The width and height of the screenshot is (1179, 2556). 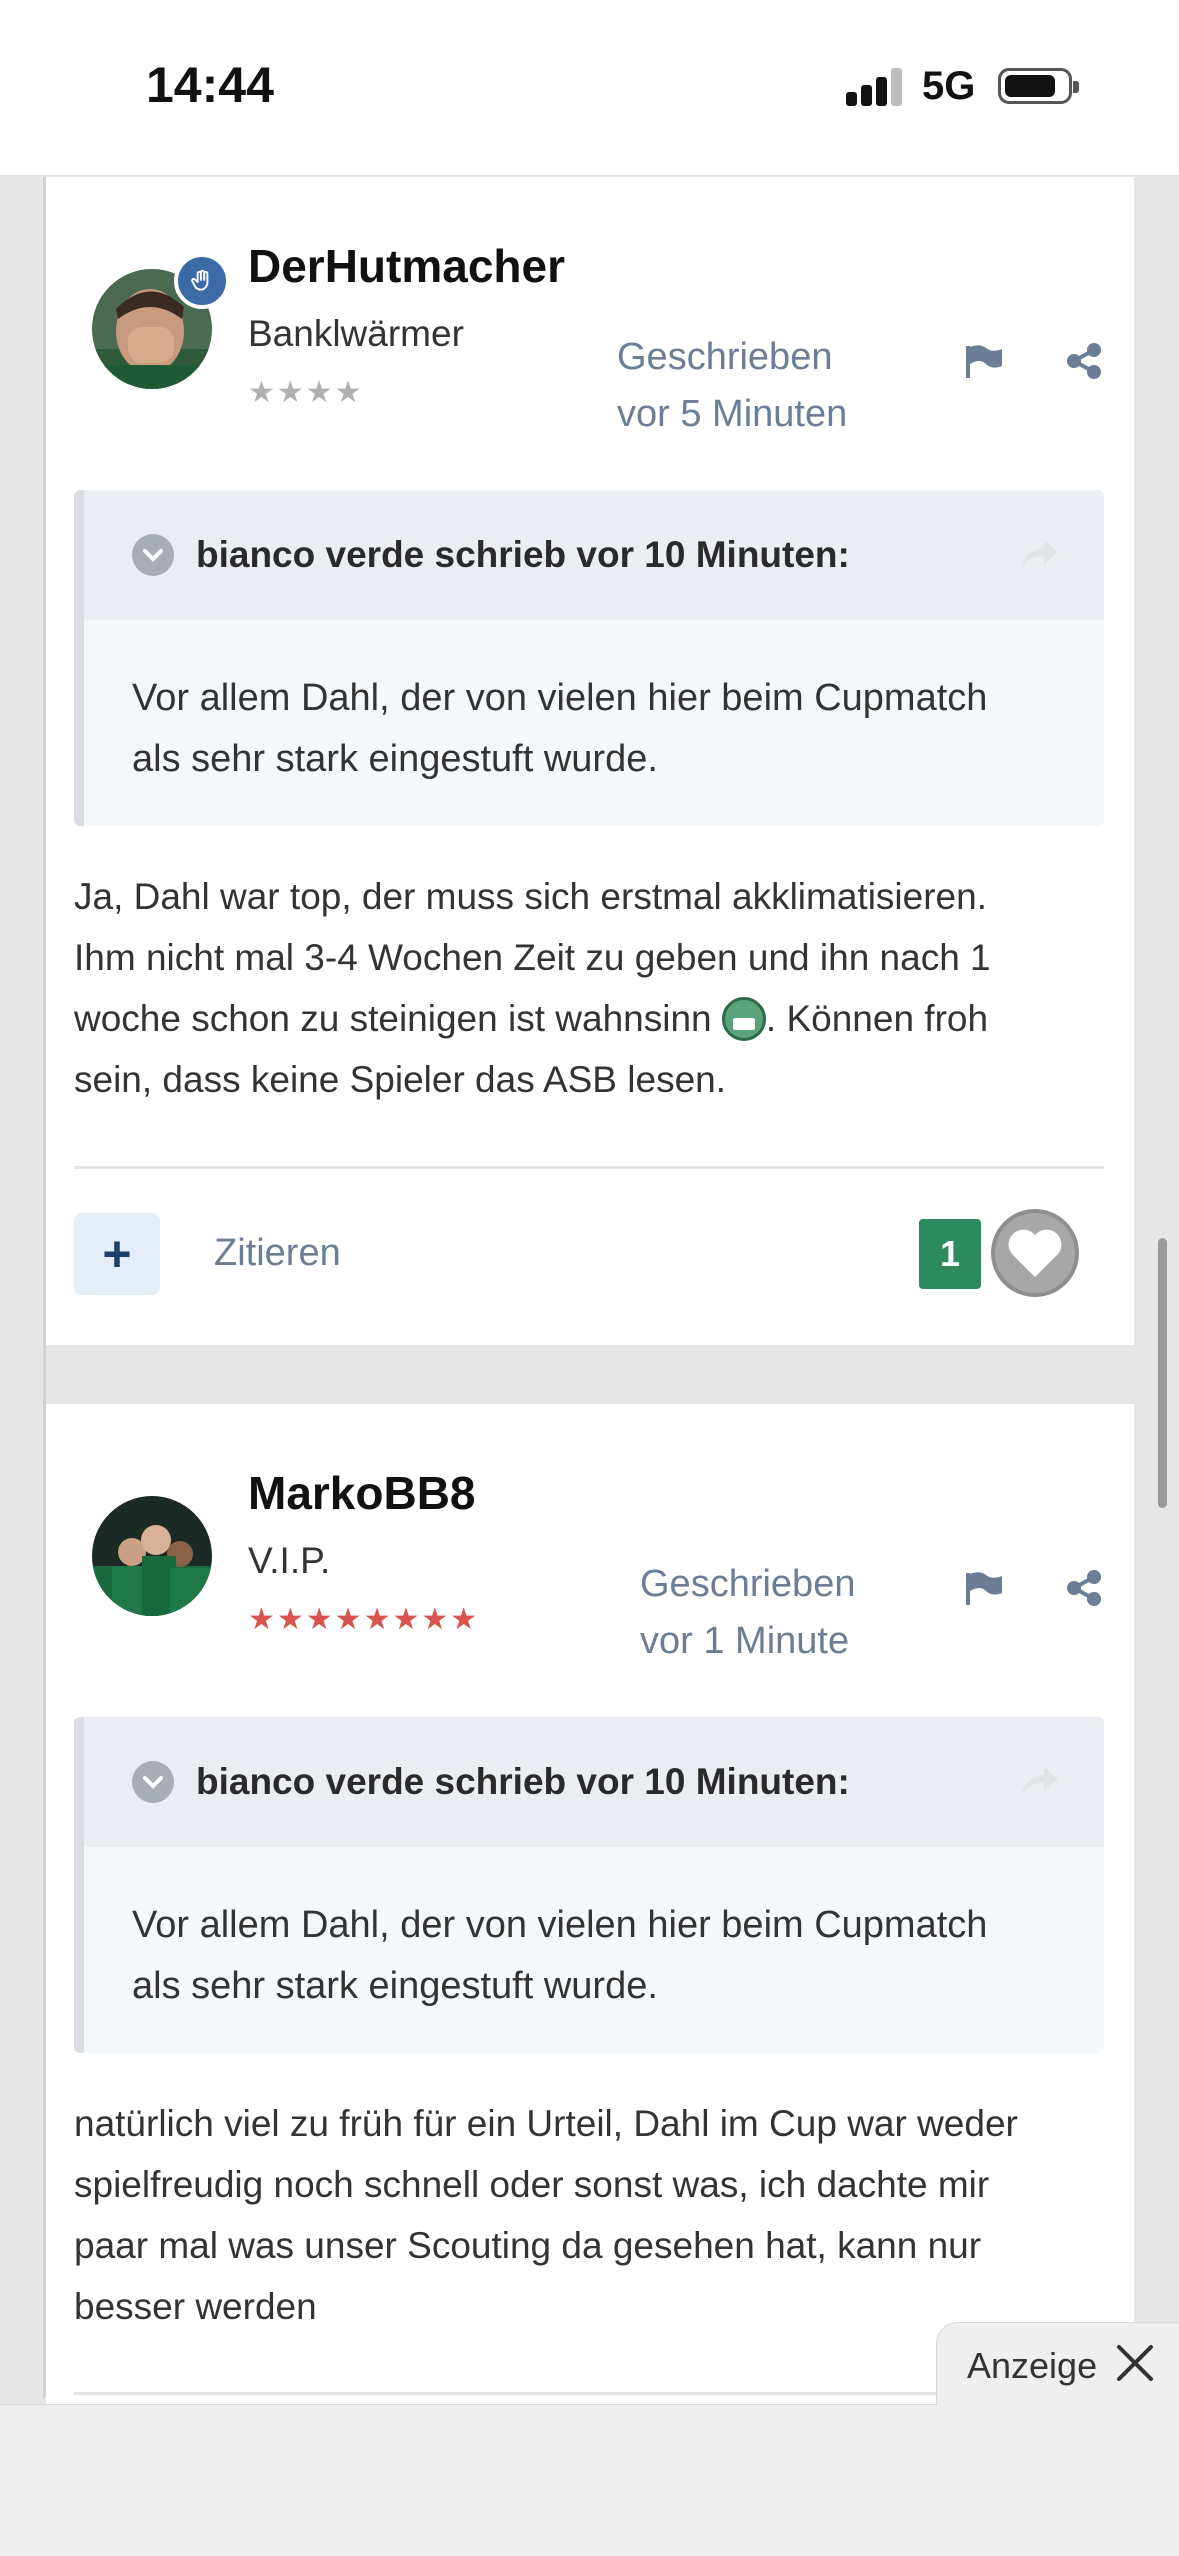 What do you see at coordinates (306, 392) in the screenshot?
I see `rank-stars: ★★★★` at bounding box center [306, 392].